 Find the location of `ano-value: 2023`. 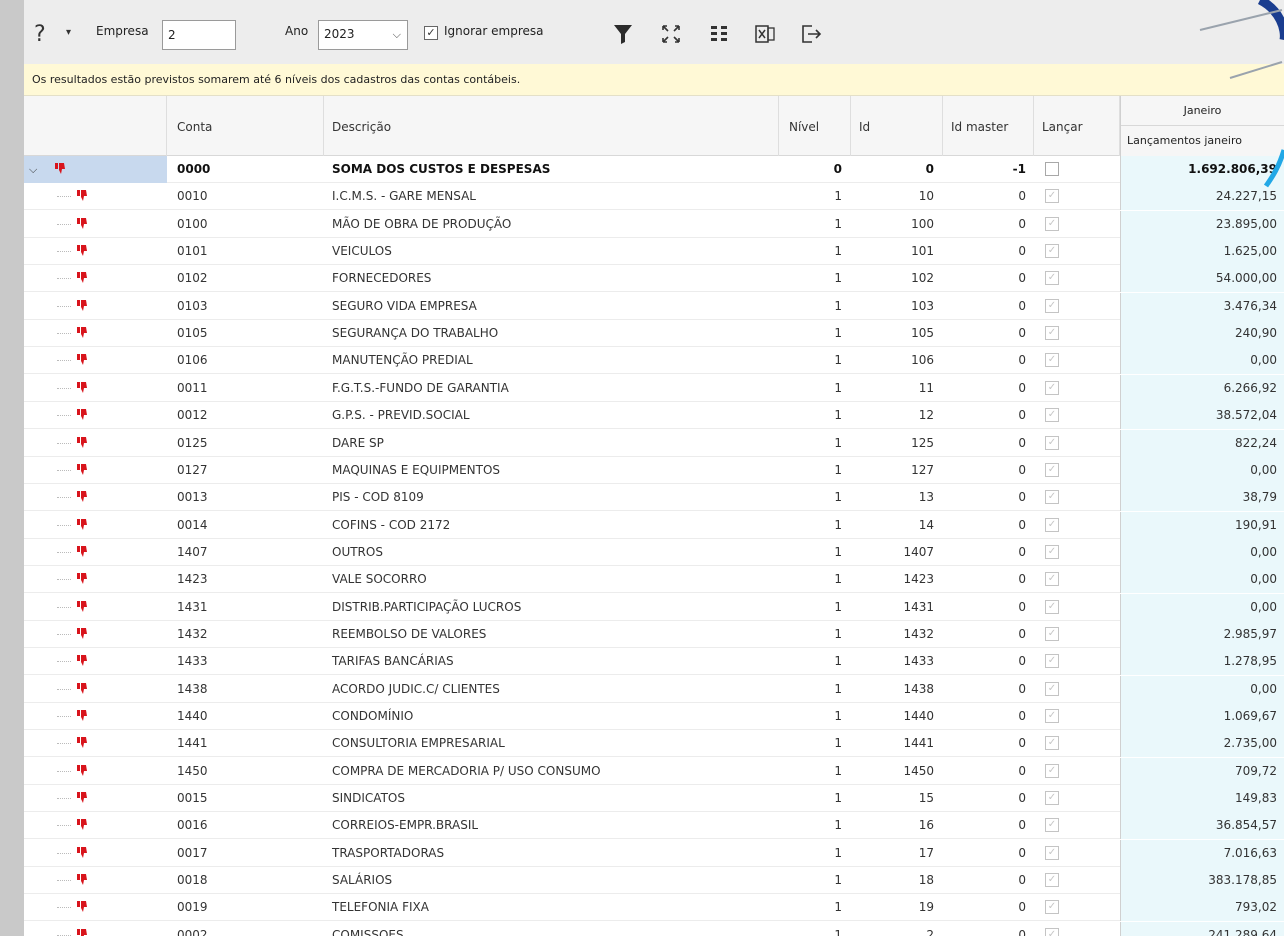

ano-value: 2023 is located at coordinates (339, 34).